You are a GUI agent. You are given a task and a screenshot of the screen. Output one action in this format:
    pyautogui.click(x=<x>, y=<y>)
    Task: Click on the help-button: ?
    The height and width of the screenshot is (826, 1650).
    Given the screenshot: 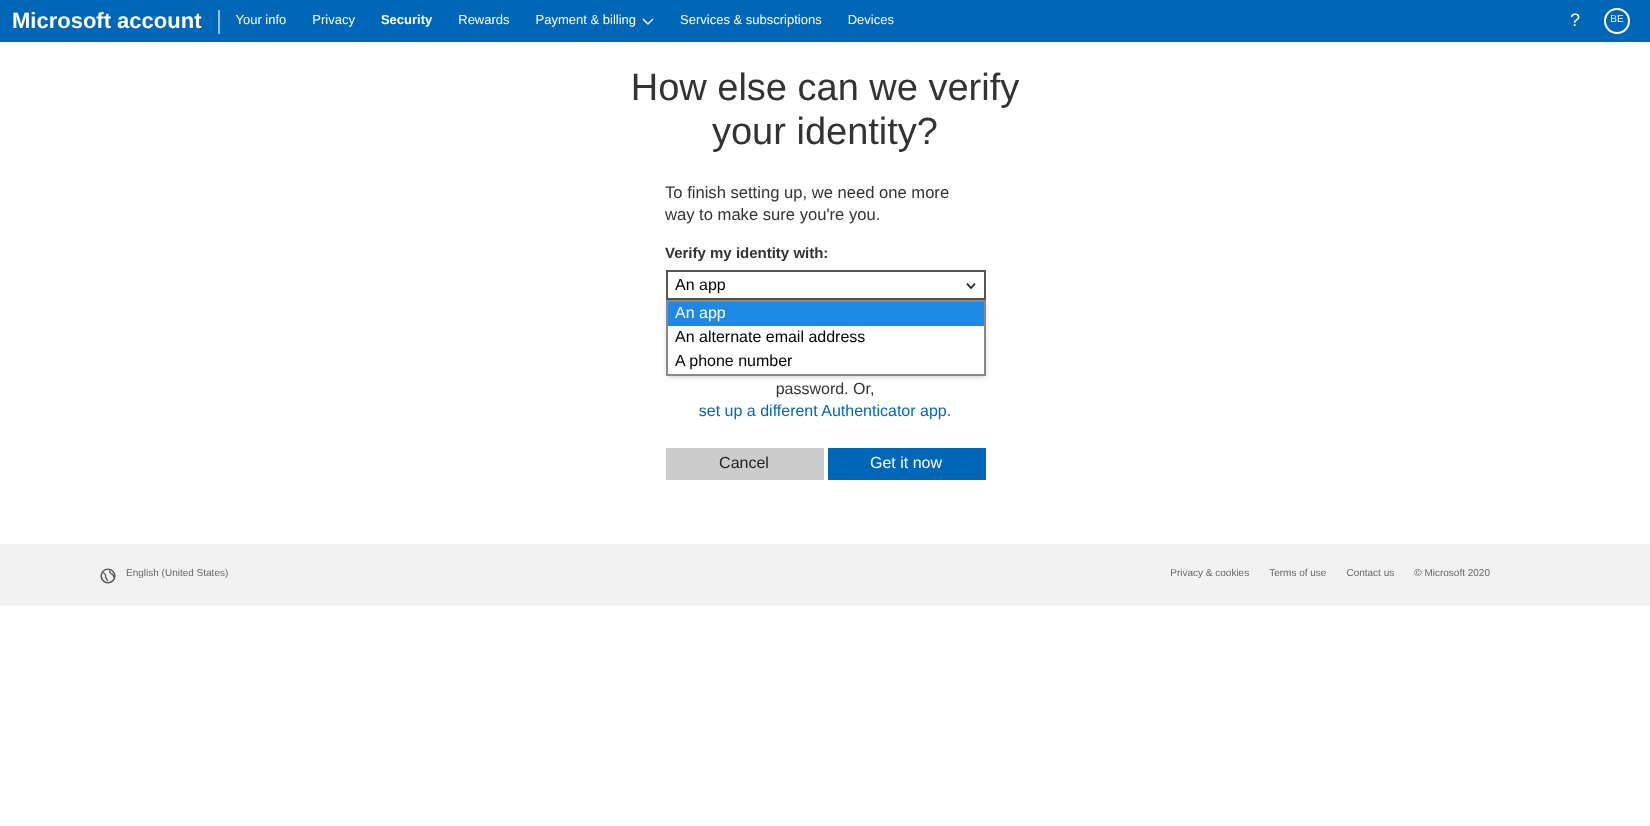 What is the action you would take?
    pyautogui.click(x=1574, y=21)
    